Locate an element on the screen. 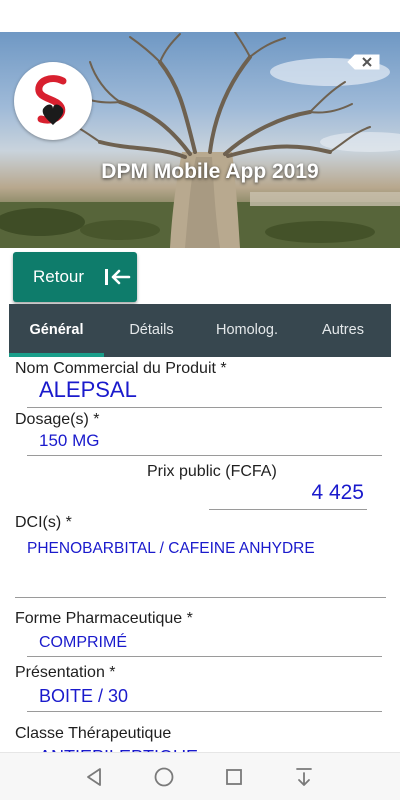  tab-general: Général is located at coordinates (56, 330).